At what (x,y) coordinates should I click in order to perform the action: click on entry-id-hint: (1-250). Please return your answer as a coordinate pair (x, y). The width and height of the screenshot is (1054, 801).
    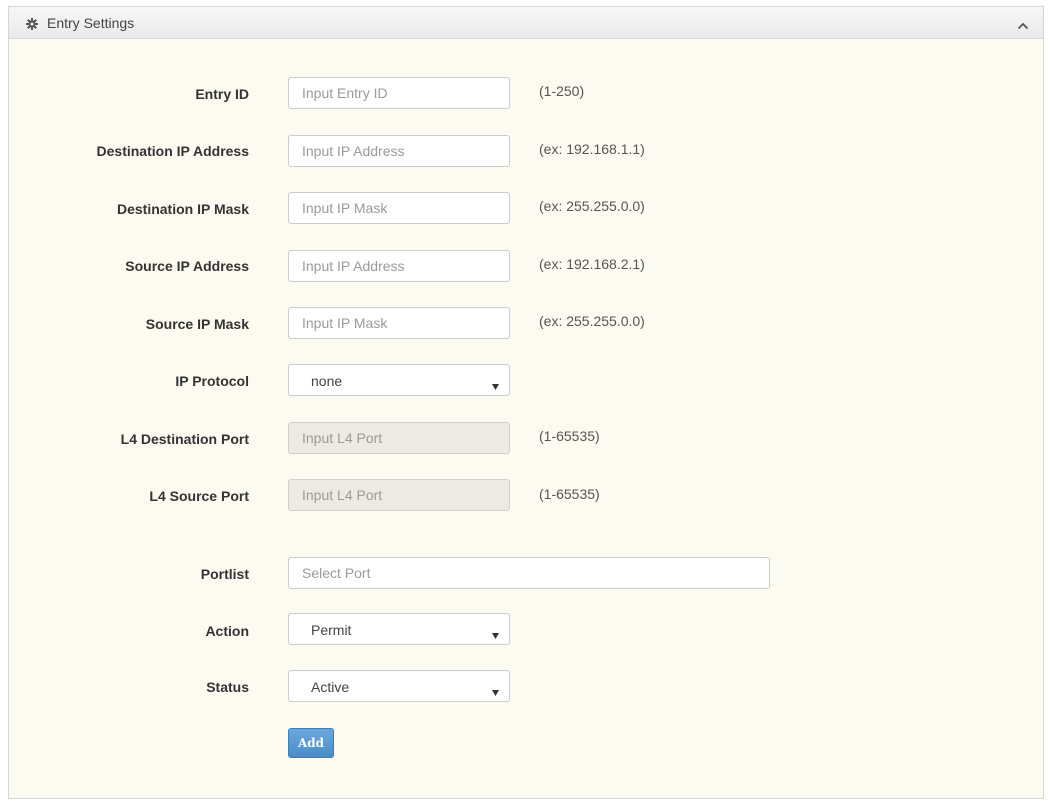
    Looking at the image, I should click on (562, 91).